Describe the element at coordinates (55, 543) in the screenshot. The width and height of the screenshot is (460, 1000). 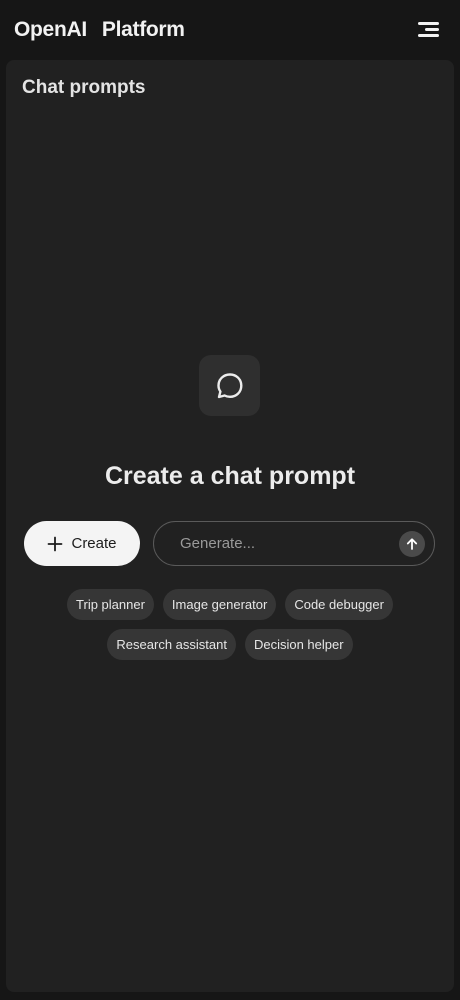
I see `plus-icon` at that location.